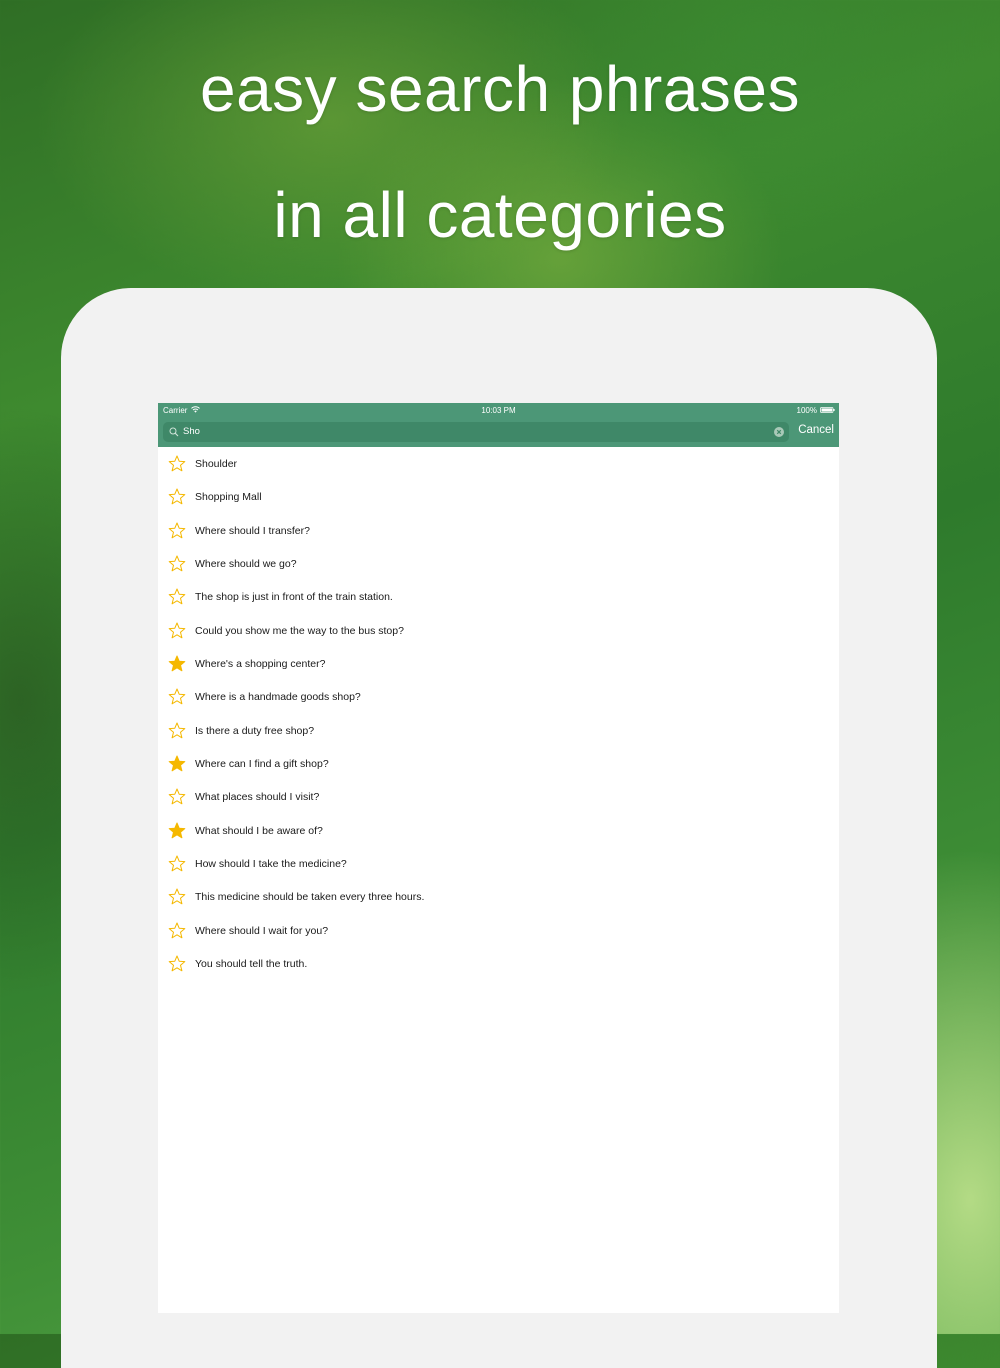 Image resolution: width=1000 pixels, height=1368 pixels. Describe the element at coordinates (271, 863) in the screenshot. I see `result-label: How should I take the medicine?` at that location.